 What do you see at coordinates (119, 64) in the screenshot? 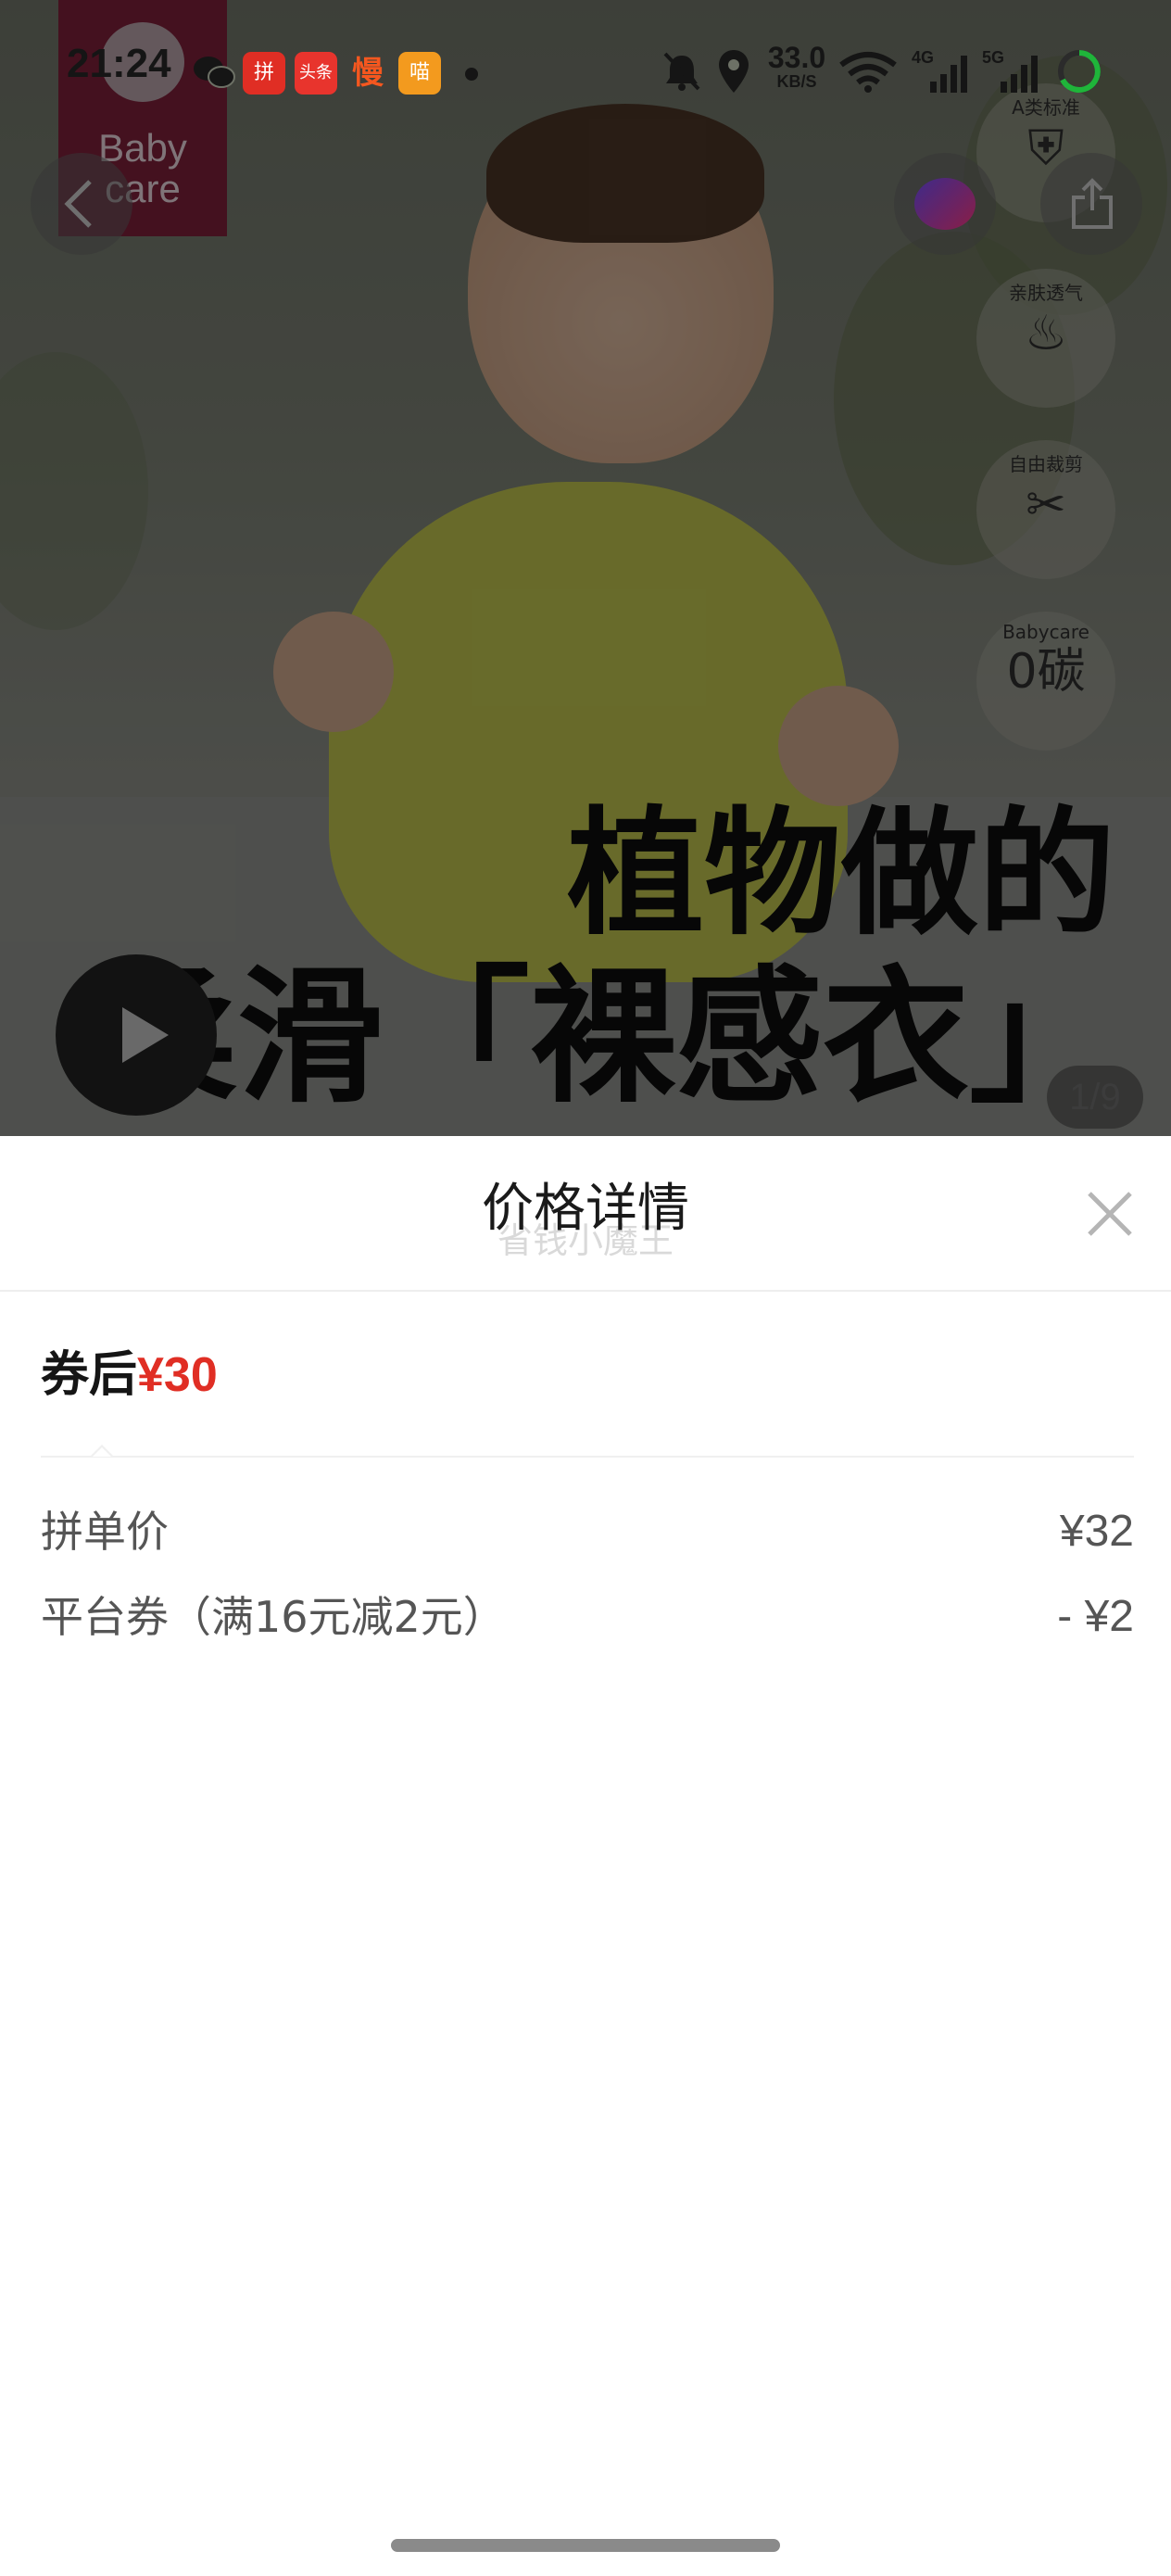
I see `status-time: 21:24` at bounding box center [119, 64].